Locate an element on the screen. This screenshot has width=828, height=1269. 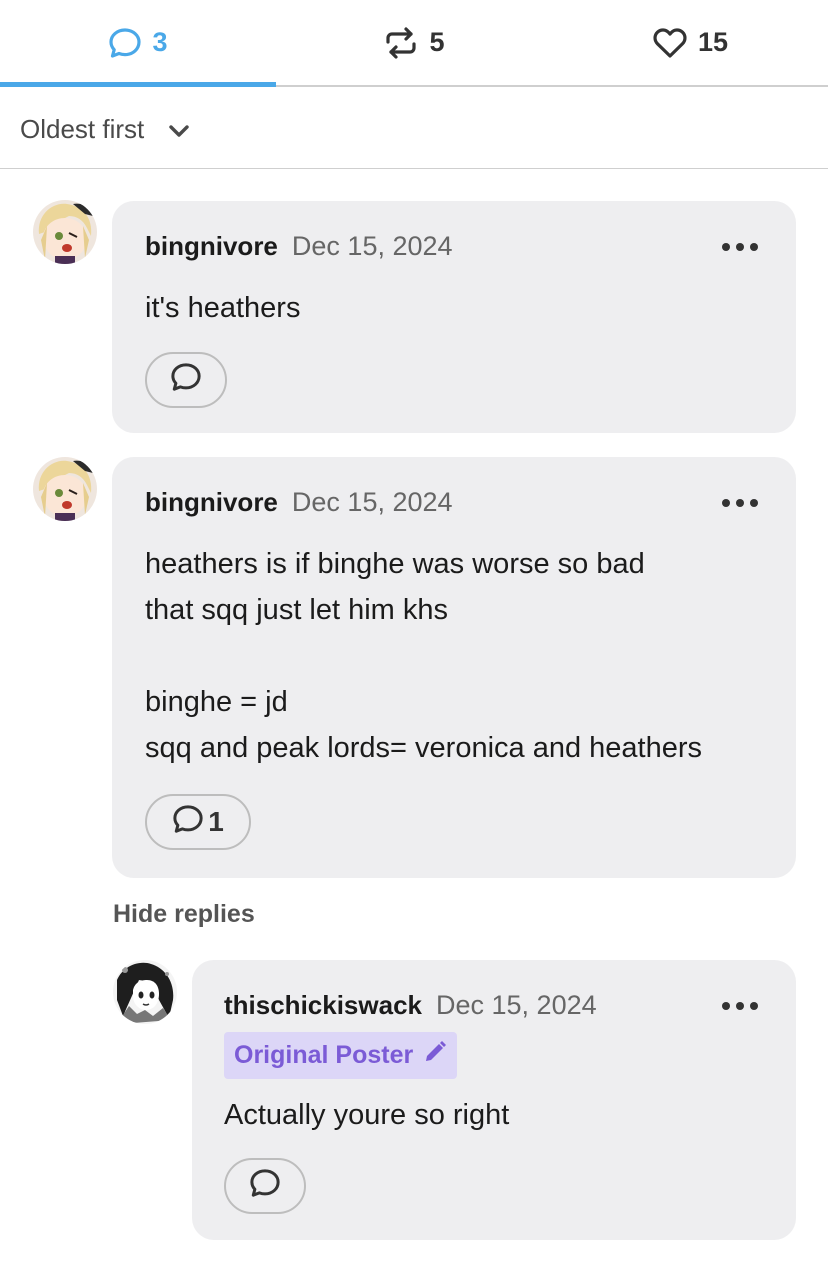
comment-icon is located at coordinates (125, 43).